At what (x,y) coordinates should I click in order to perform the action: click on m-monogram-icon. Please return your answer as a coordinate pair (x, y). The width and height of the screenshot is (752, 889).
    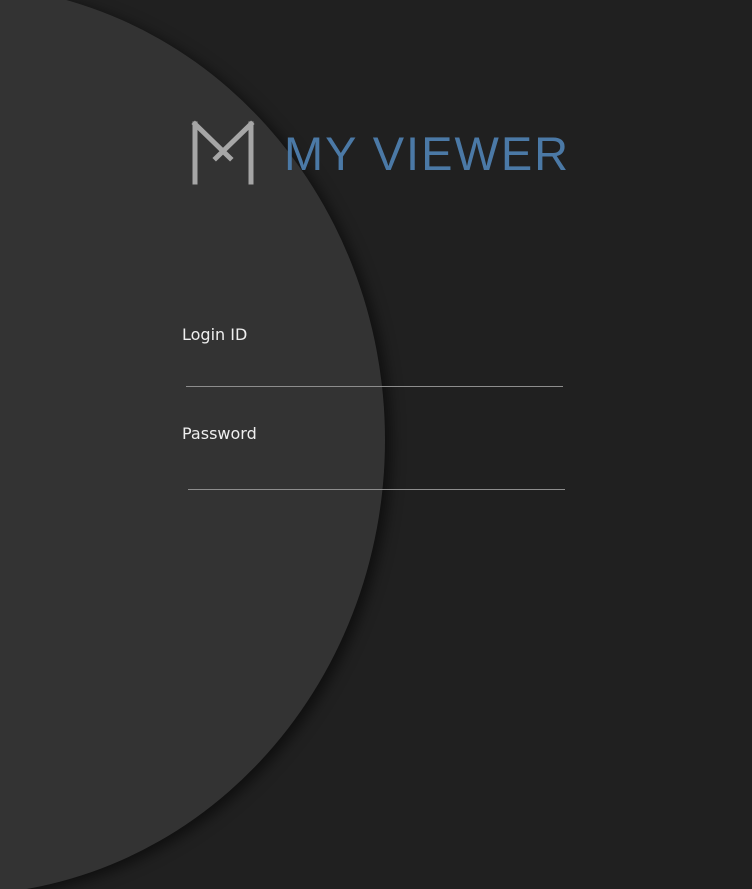
    Looking at the image, I should click on (223, 152).